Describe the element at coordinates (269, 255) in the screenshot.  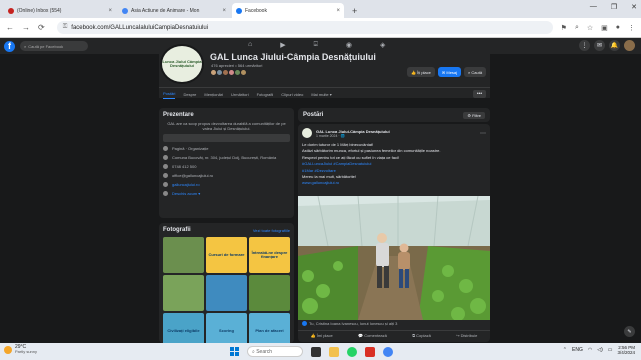
I see `photo-thumbnail: Întreabă-ne despre finanțare` at that location.